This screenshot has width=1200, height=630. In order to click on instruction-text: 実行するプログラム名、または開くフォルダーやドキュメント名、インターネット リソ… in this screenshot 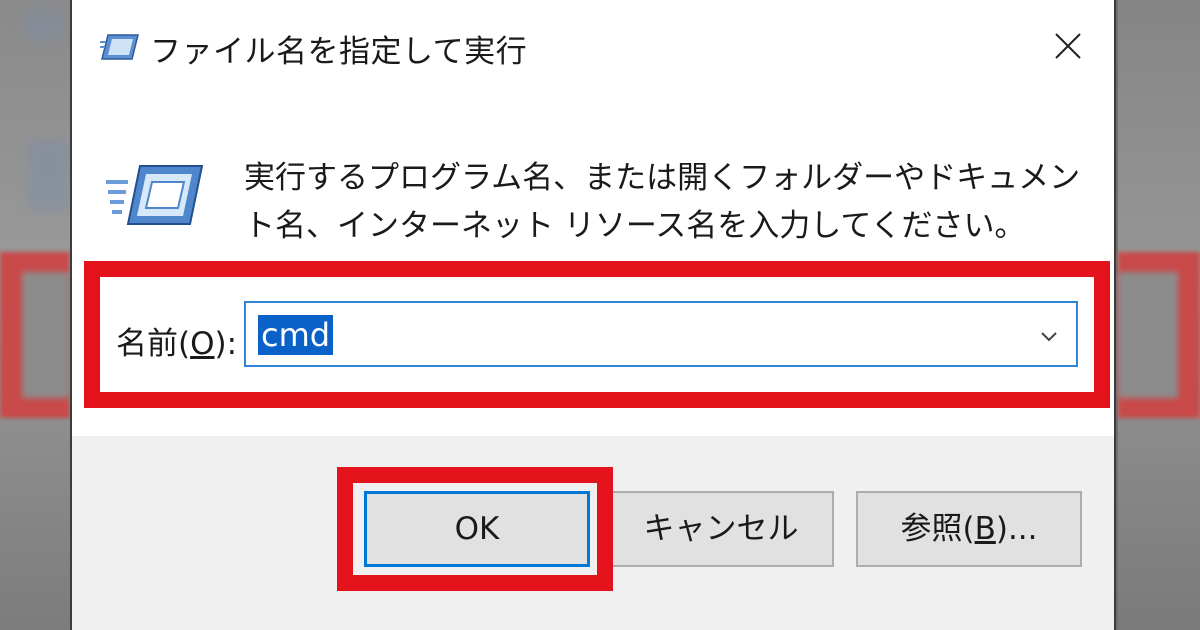, I will do `click(662, 202)`.